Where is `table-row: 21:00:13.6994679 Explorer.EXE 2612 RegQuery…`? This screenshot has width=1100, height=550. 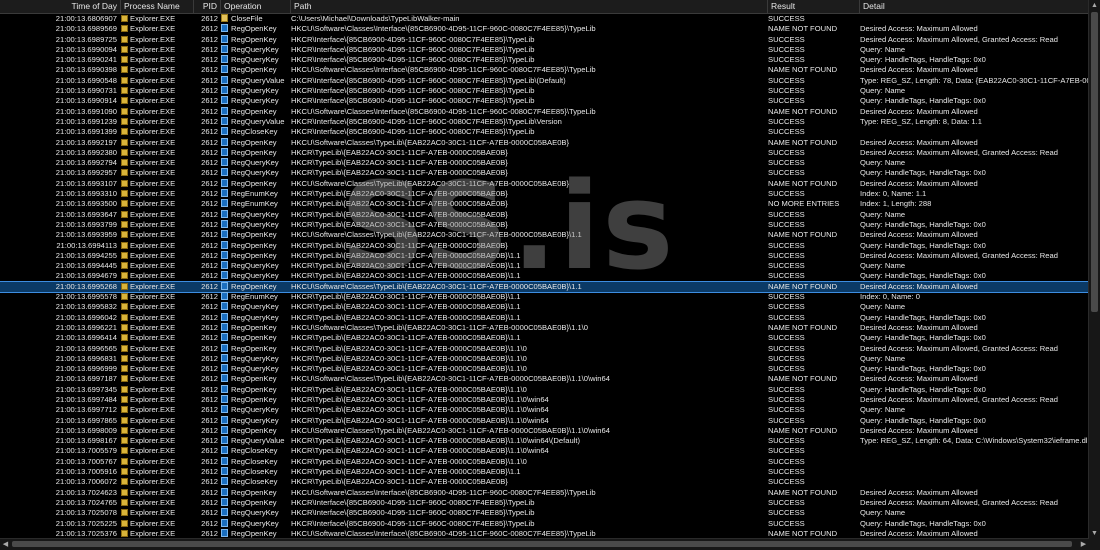 table-row: 21:00:13.6994679 Explorer.EXE 2612 RegQuery… is located at coordinates (544, 276).